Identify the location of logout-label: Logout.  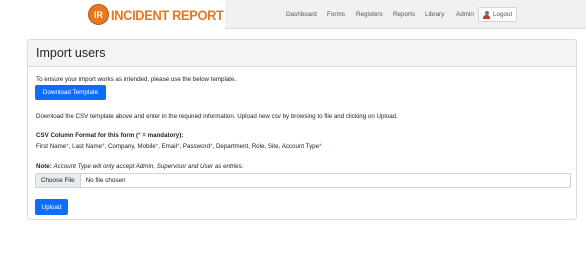
(503, 14).